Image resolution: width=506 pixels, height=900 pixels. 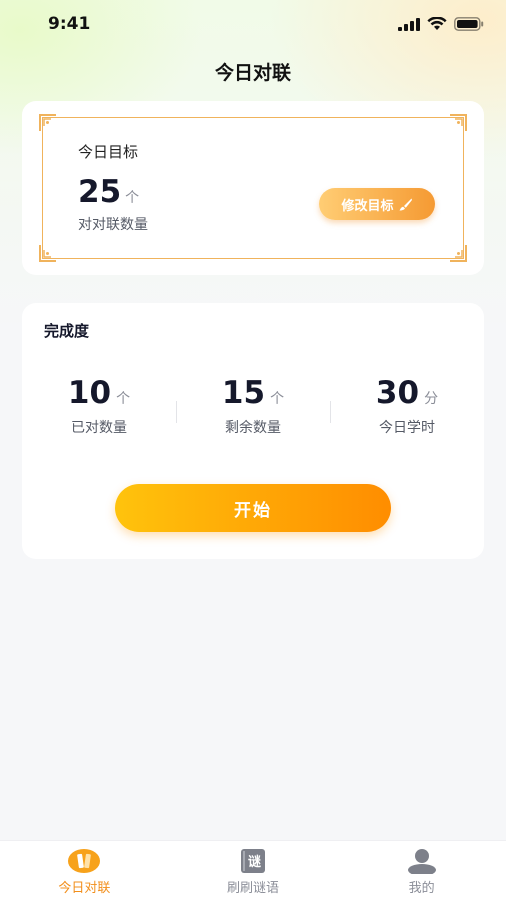 I want to click on tab-riddles: 谜 刷刷谜语, so click(x=253, y=870).